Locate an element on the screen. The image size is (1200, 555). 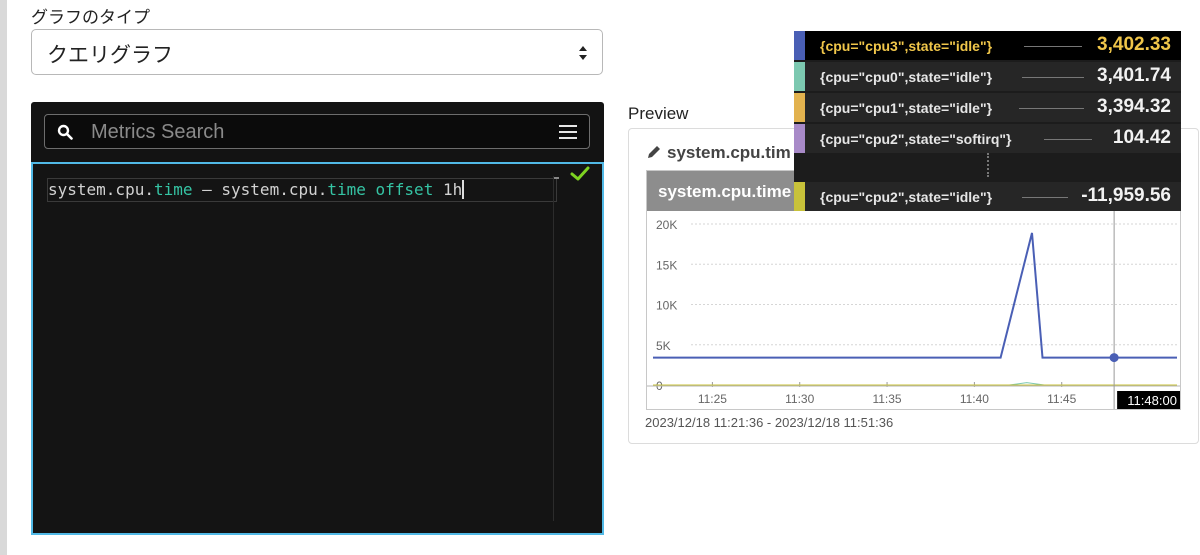
preview-label: Preview is located at coordinates (658, 113).